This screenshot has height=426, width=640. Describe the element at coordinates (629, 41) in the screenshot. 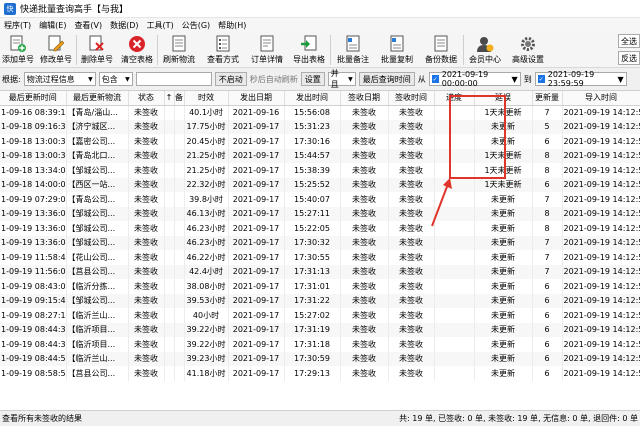

I see `select-all-button: 全选` at that location.